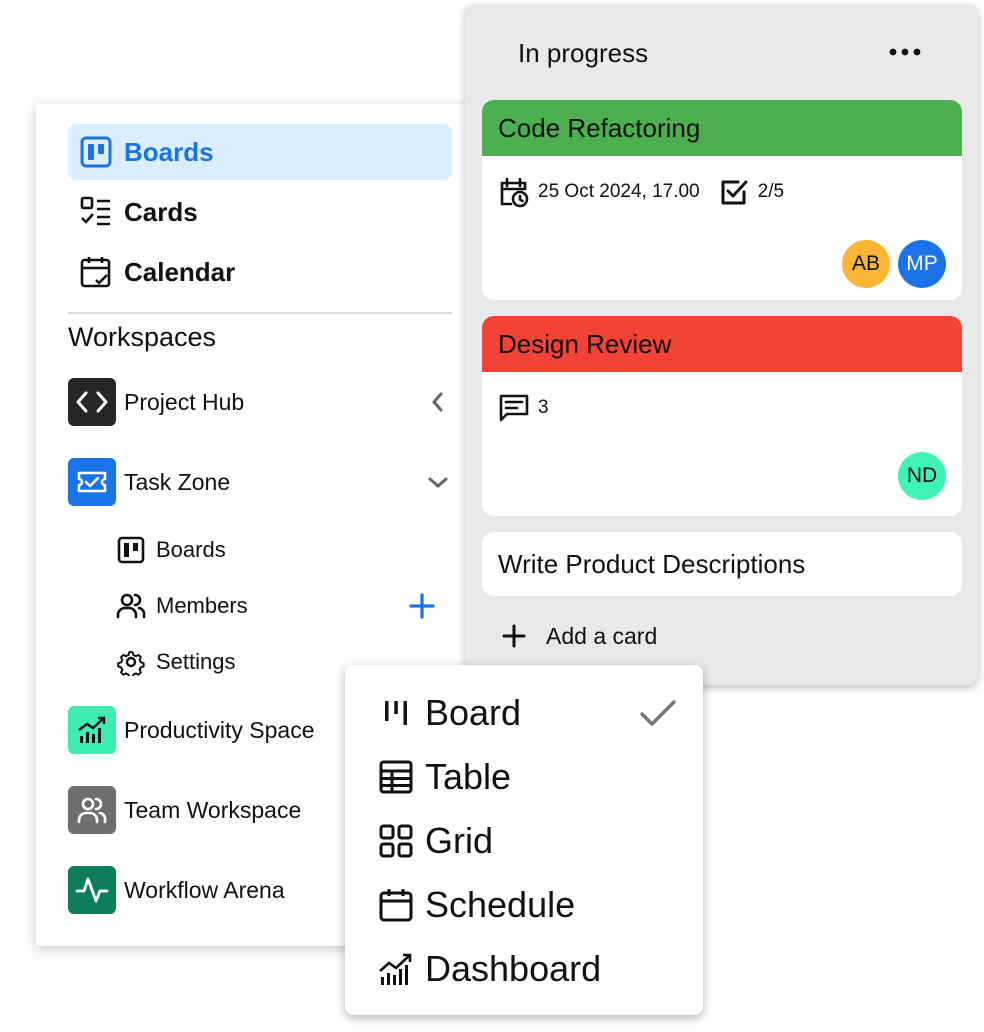 Image resolution: width=984 pixels, height=1032 pixels. What do you see at coordinates (260, 402) in the screenshot?
I see `workspace-project-hub: Project Hub` at bounding box center [260, 402].